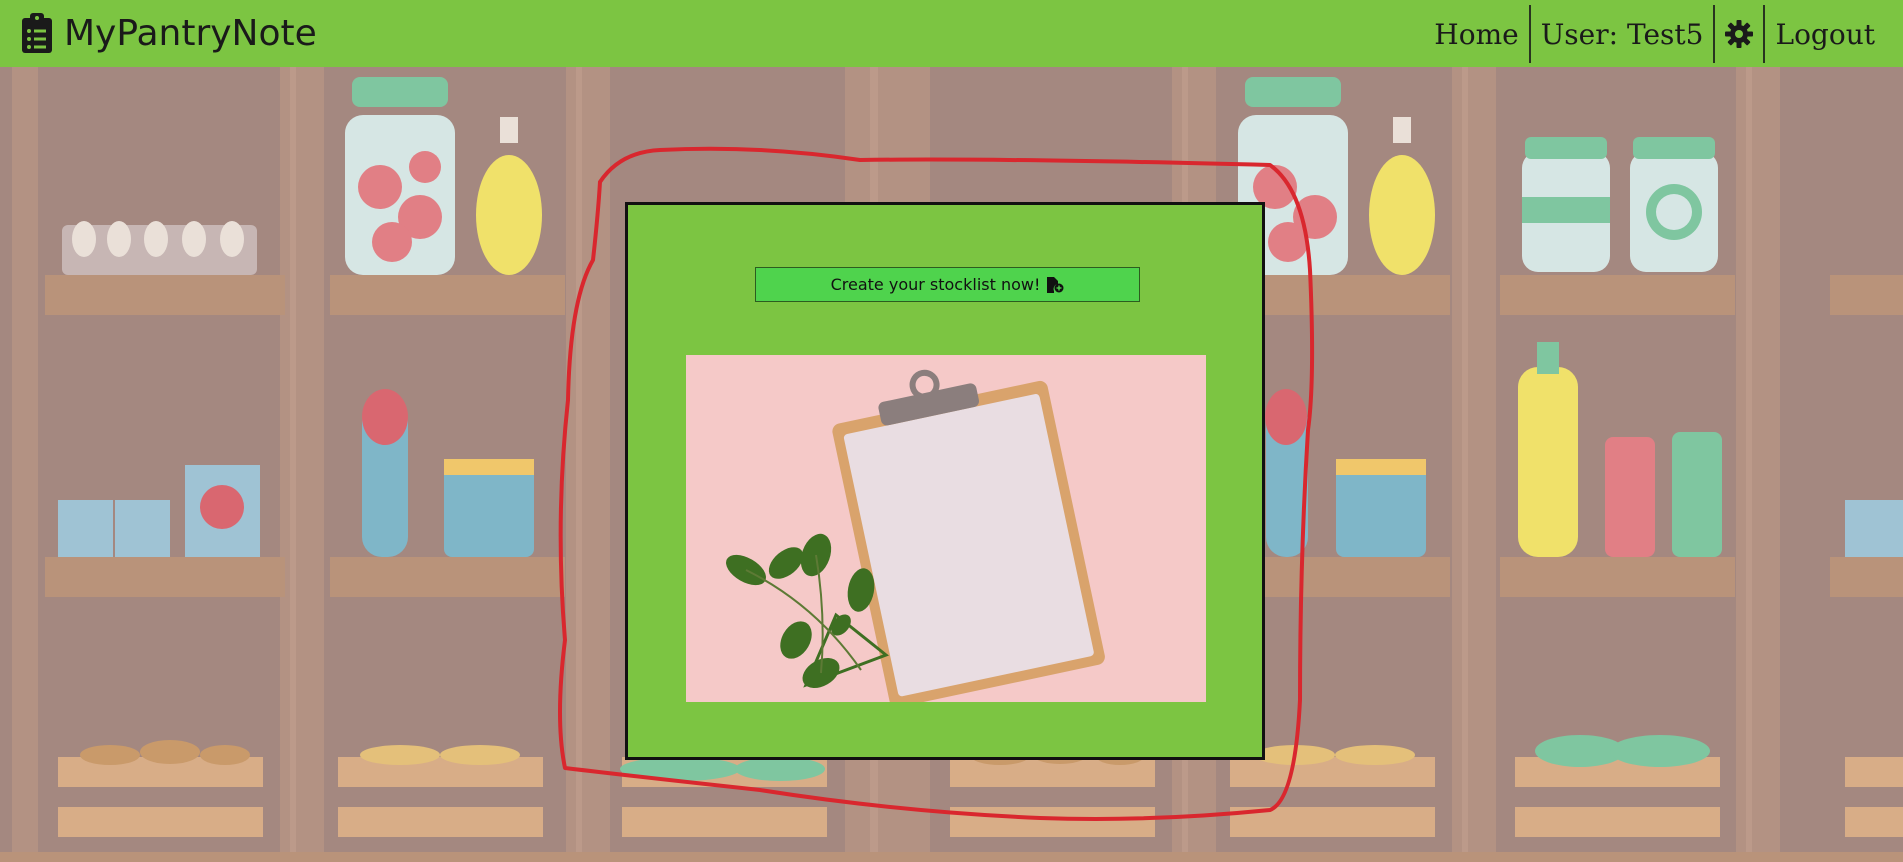 The image size is (1903, 862). I want to click on brand-name: MyPantryNote, so click(190, 33).